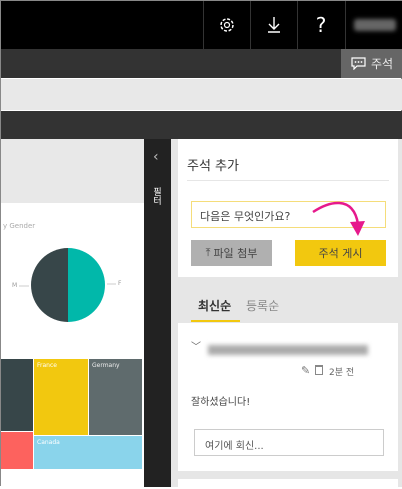 This screenshot has width=402, height=489. Describe the element at coordinates (72, 171) in the screenshot. I see `report-top-area` at that location.